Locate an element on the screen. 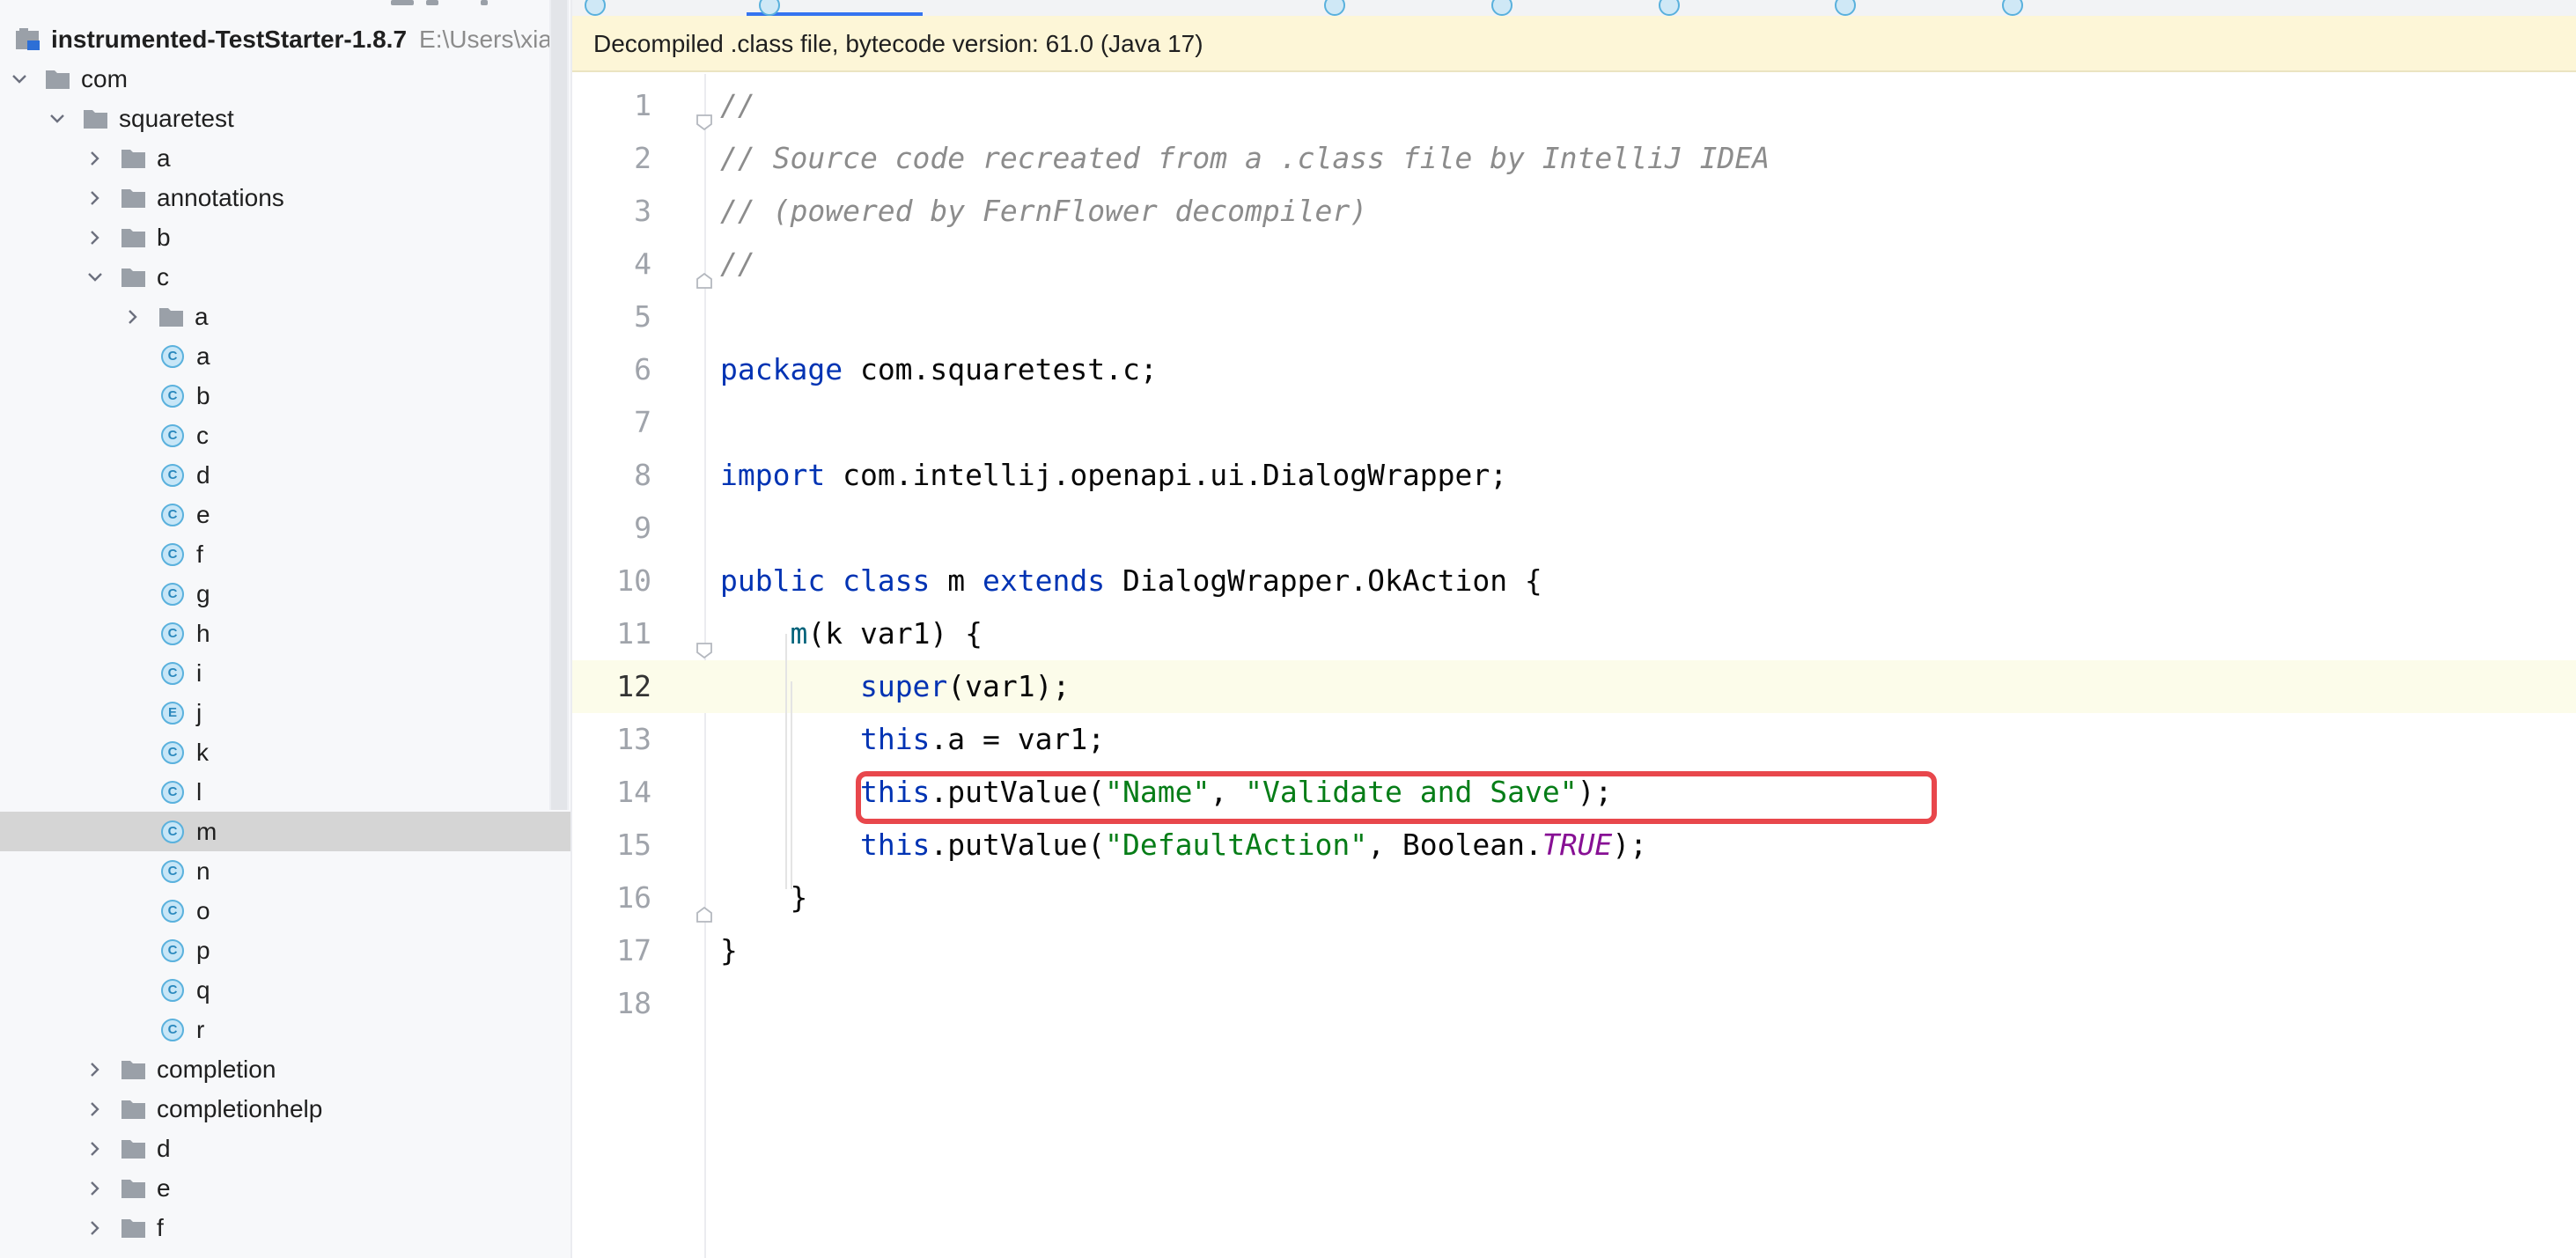 This screenshot has width=2576, height=1258. tree-class-item: Cm is located at coordinates (285, 831).